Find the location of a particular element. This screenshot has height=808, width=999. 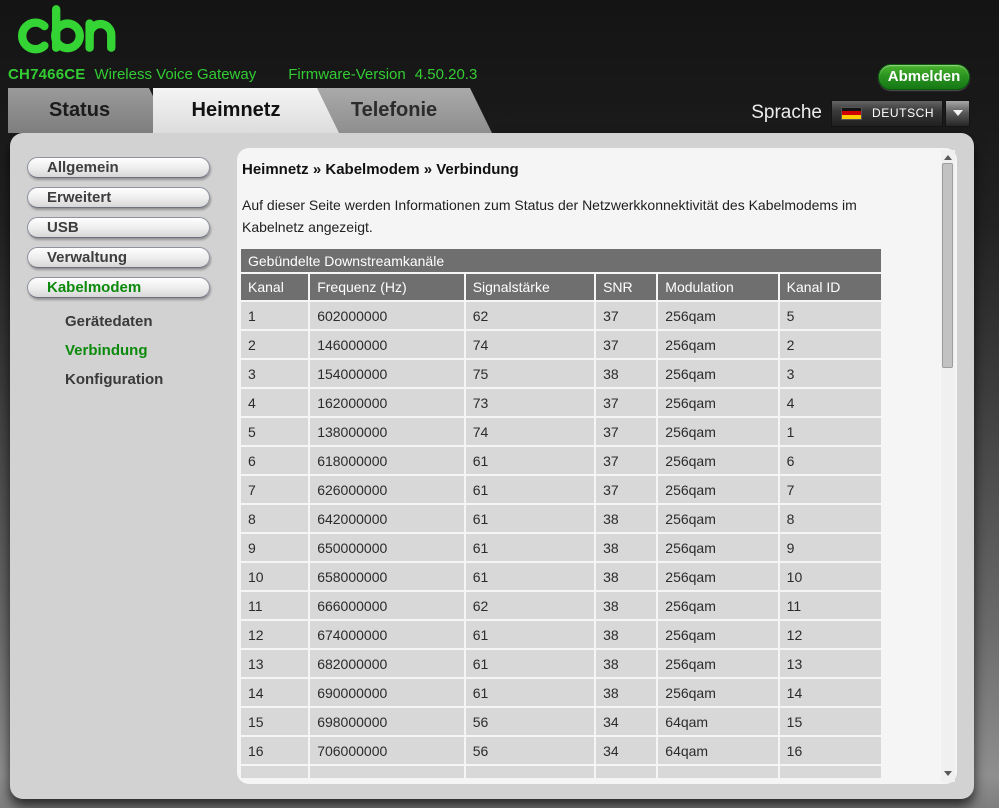

sidebar-item-allgemein: Allgemein is located at coordinates (118, 167).